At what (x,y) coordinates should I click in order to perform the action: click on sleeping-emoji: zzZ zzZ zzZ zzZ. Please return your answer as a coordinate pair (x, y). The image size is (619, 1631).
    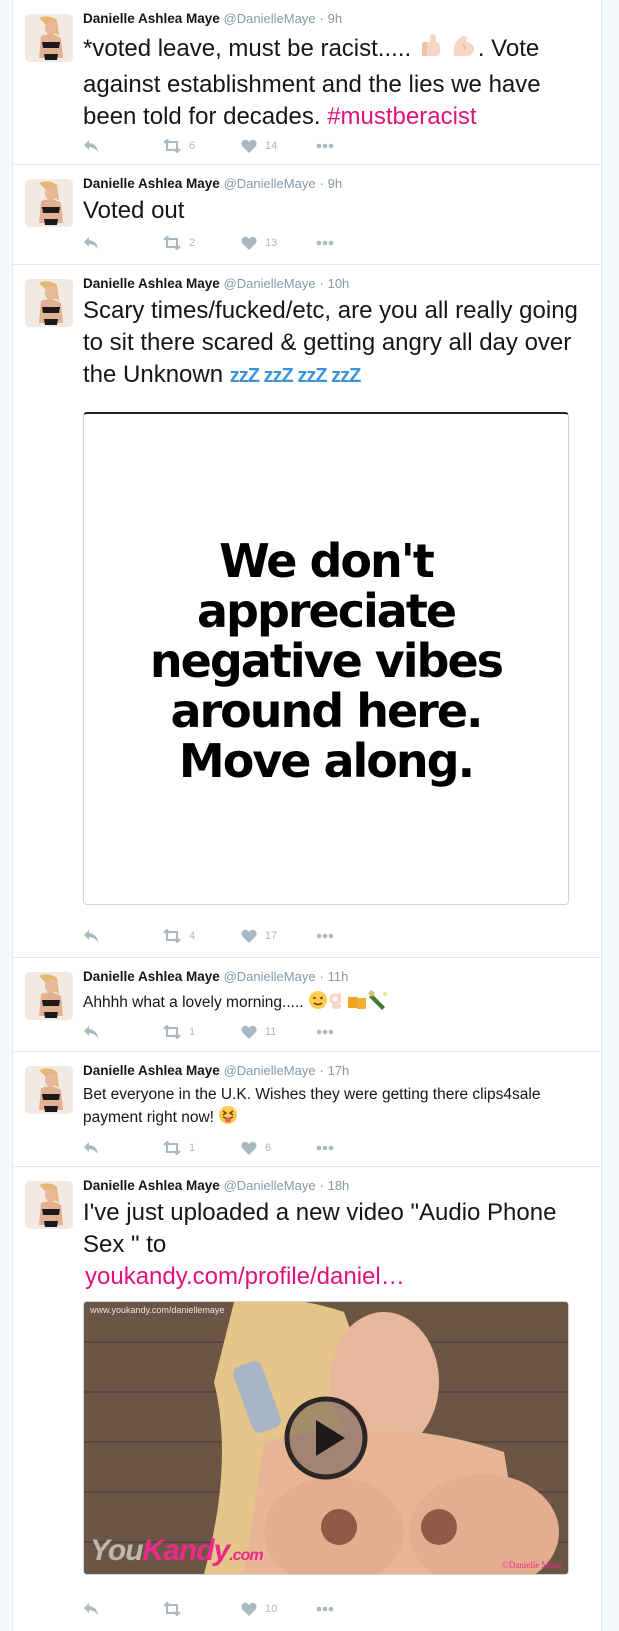
    Looking at the image, I should click on (295, 376).